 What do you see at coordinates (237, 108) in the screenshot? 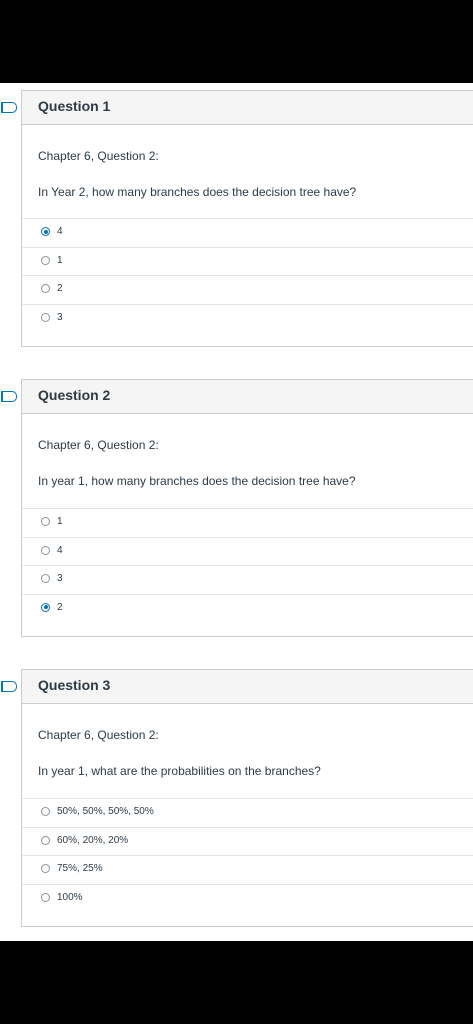
I see `question-header: Question 1` at bounding box center [237, 108].